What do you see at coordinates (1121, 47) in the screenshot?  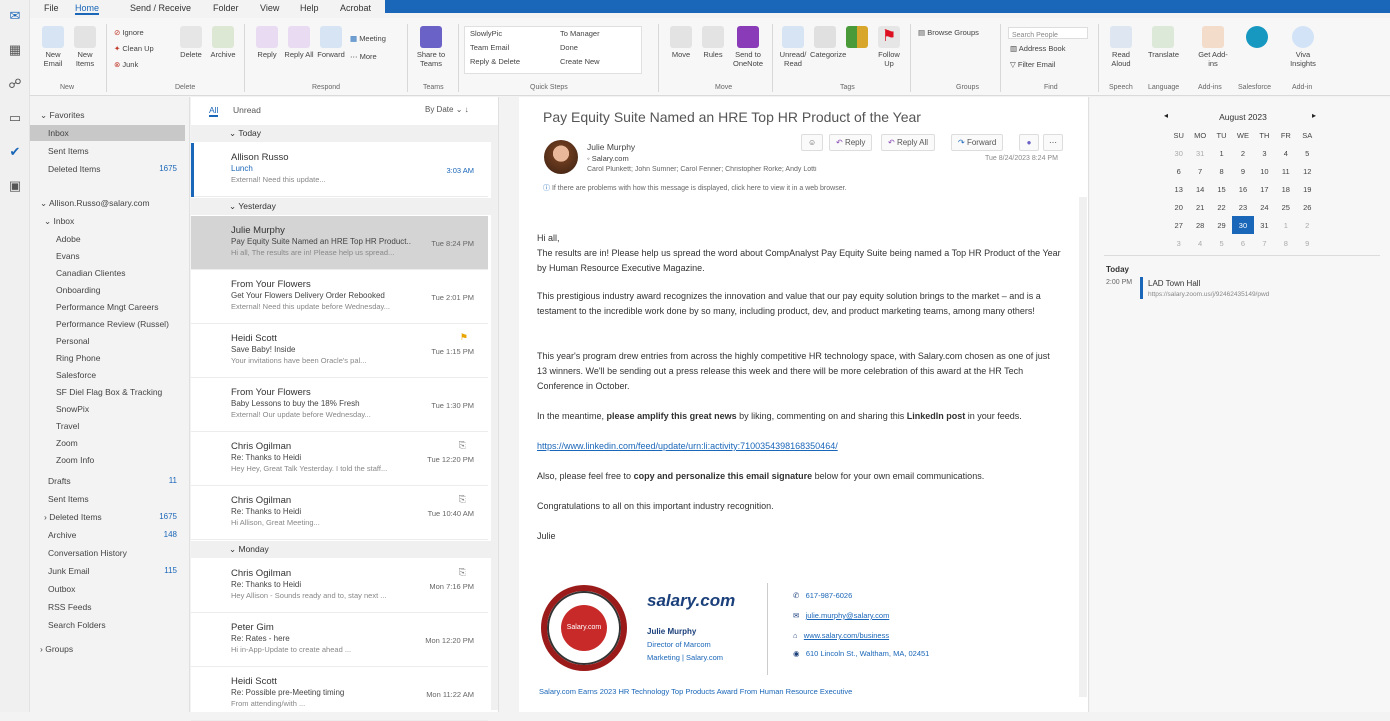 I see `read-aloud-button: Read Aloud` at bounding box center [1121, 47].